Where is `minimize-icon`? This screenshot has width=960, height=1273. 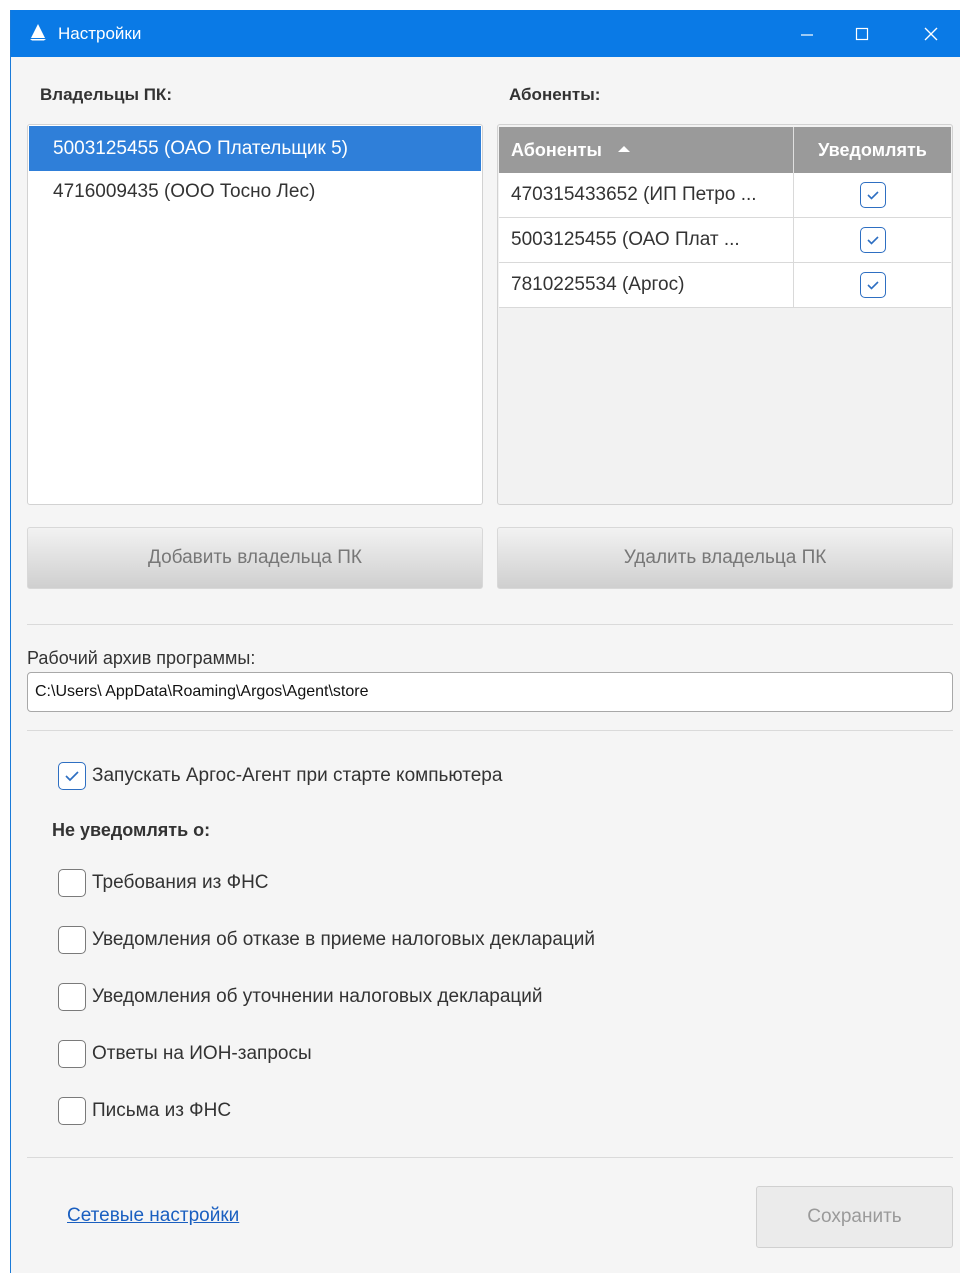 minimize-icon is located at coordinates (807, 34).